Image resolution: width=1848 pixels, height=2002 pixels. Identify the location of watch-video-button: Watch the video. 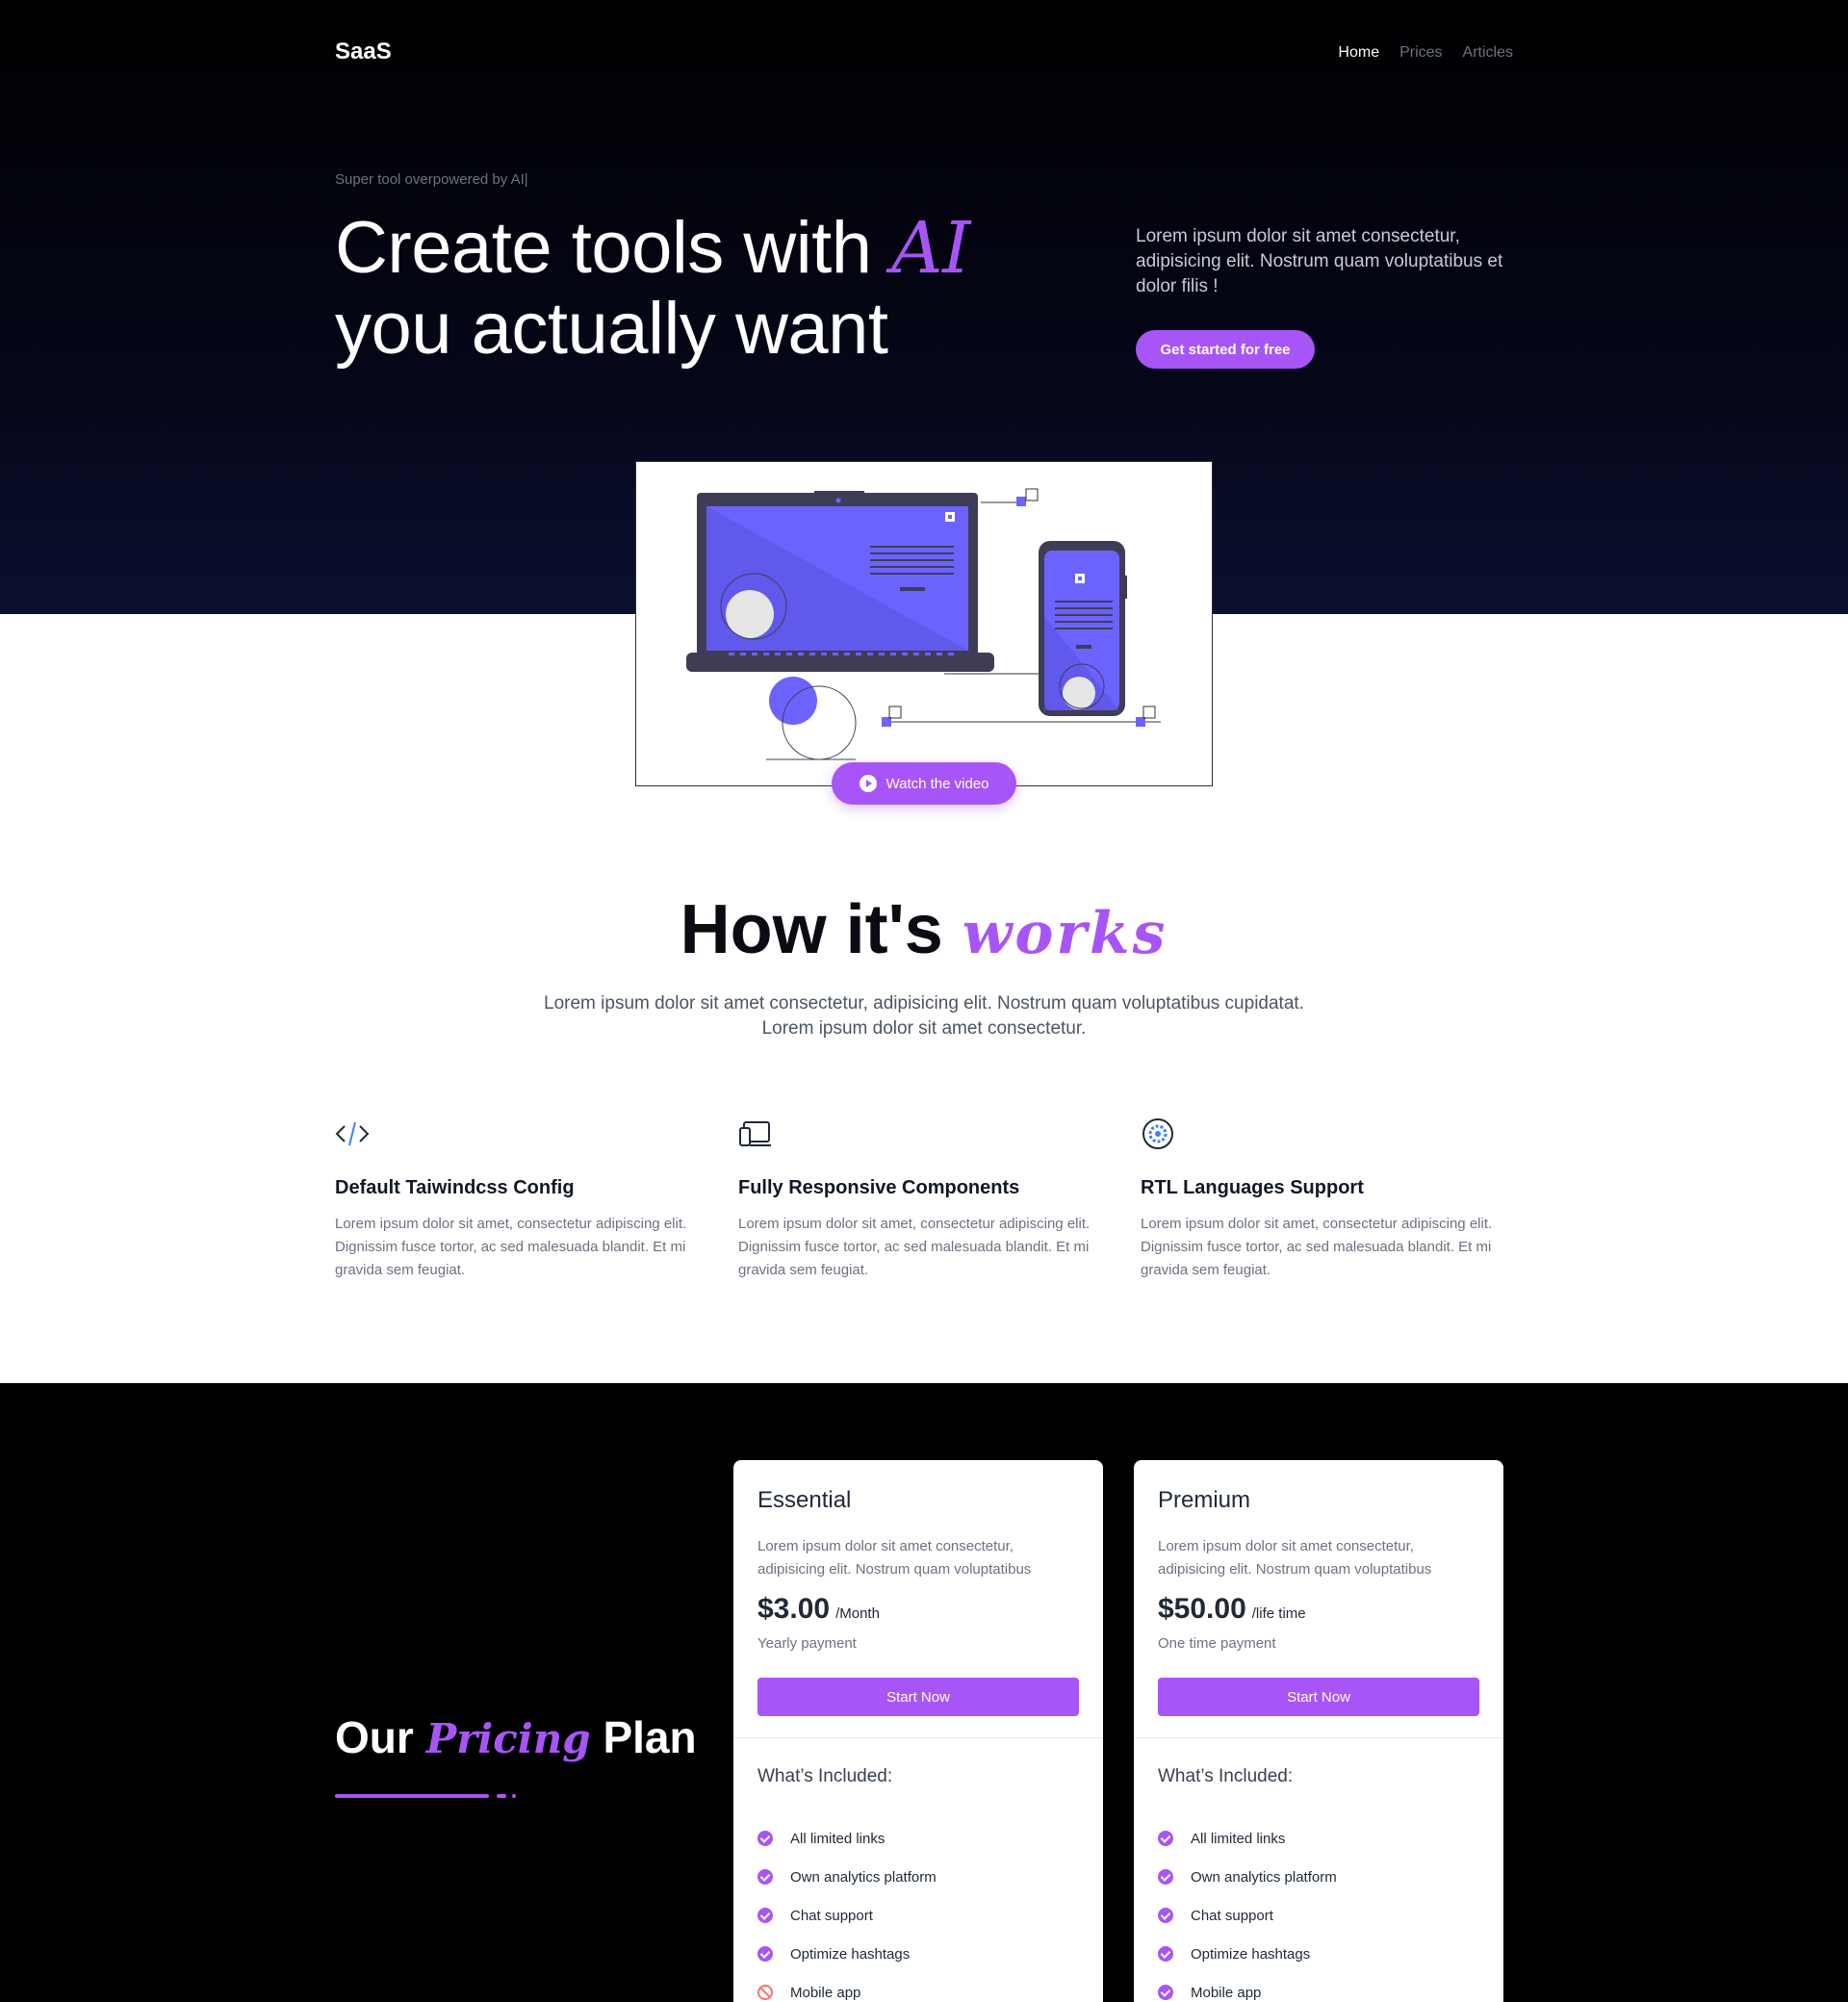
(924, 783).